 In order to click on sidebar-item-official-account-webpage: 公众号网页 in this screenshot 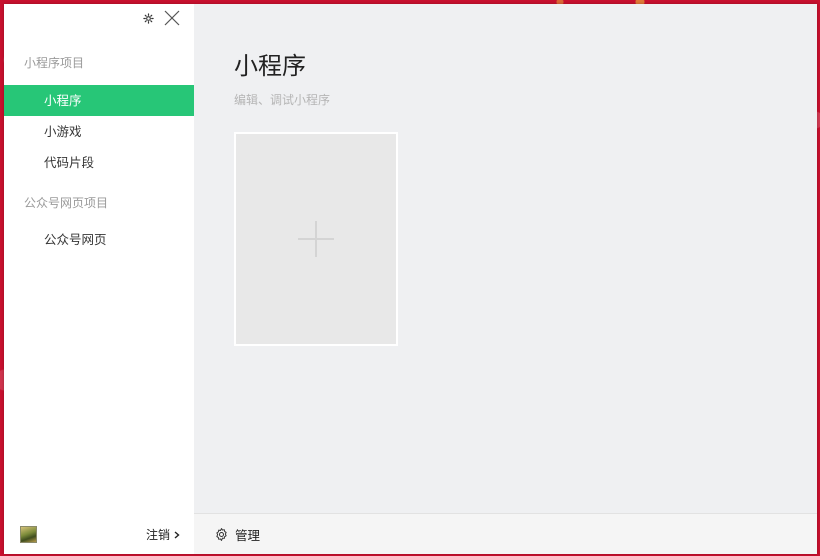, I will do `click(99, 239)`.